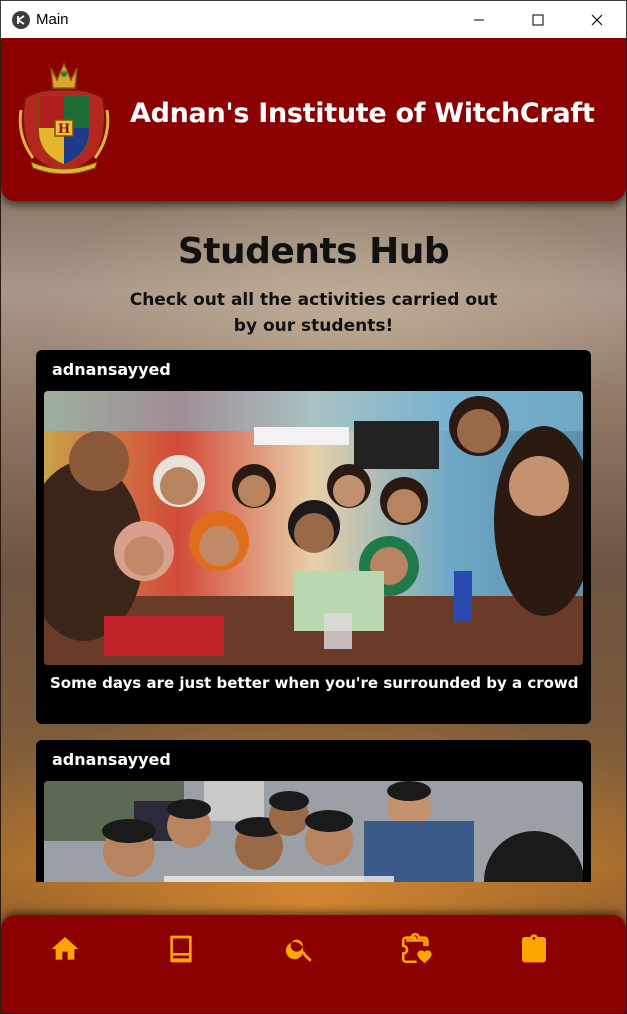 This screenshot has width=627, height=1014. I want to click on close-icon, so click(596, 20).